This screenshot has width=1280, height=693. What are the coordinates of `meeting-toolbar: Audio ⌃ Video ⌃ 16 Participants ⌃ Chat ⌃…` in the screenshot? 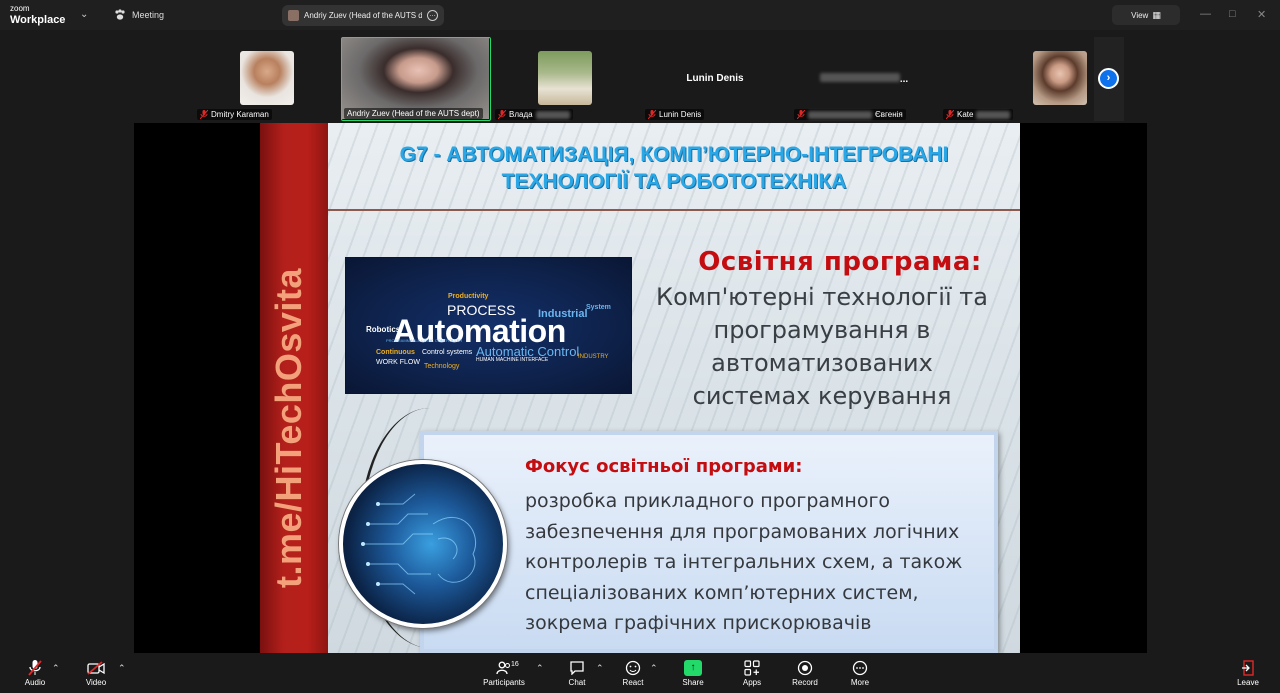 It's located at (640, 673).